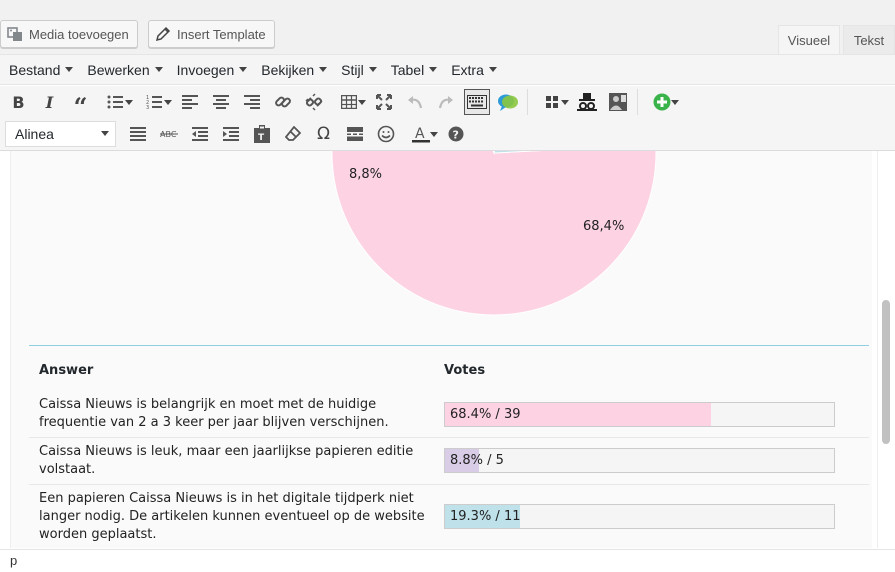 The image size is (895, 572). I want to click on omega-icon: Ω, so click(323, 133).